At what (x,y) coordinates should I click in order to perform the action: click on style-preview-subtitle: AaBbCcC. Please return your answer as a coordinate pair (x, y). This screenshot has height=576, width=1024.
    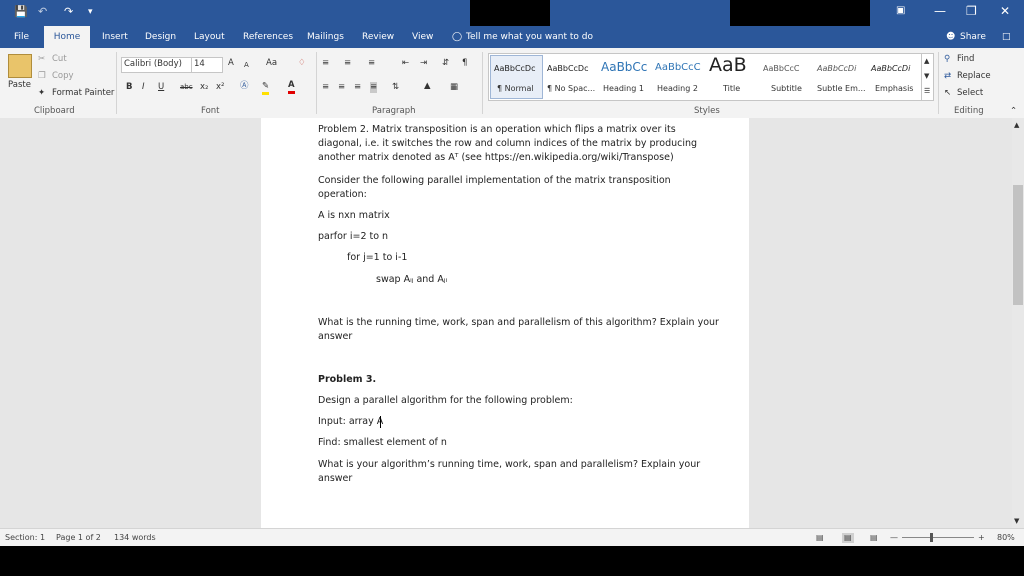
    Looking at the image, I should click on (781, 68).